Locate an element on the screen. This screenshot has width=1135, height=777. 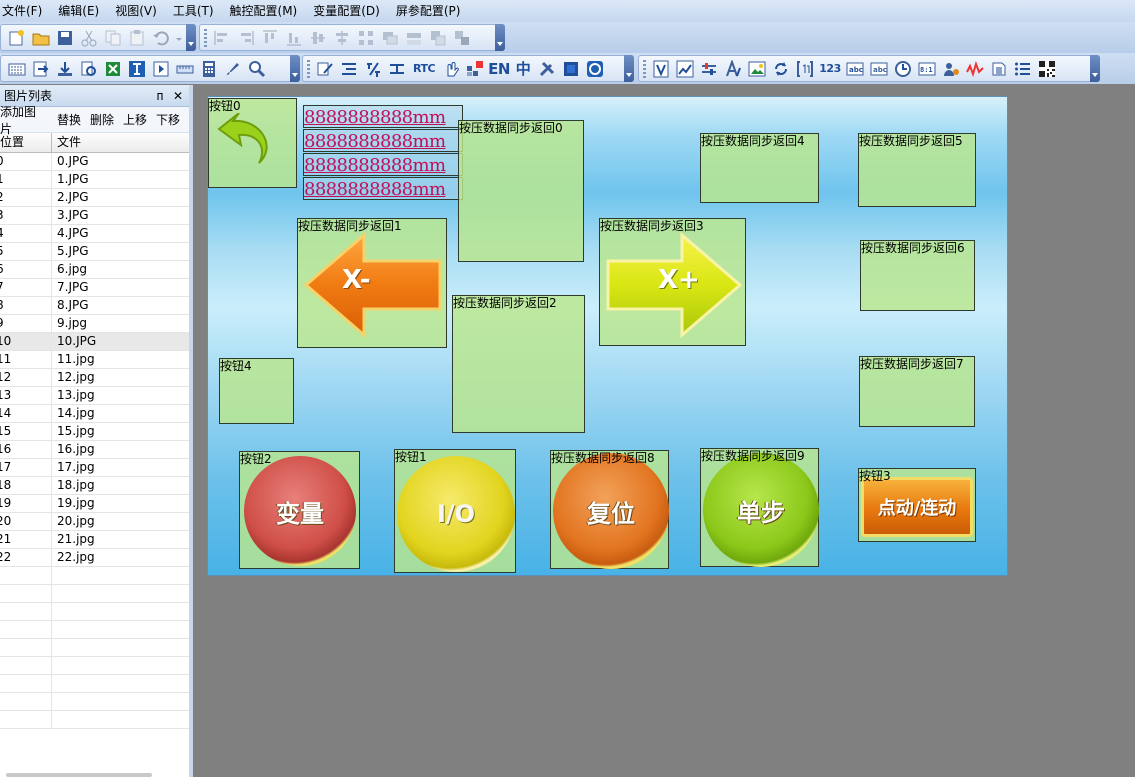
paste-icon is located at coordinates (137, 38).